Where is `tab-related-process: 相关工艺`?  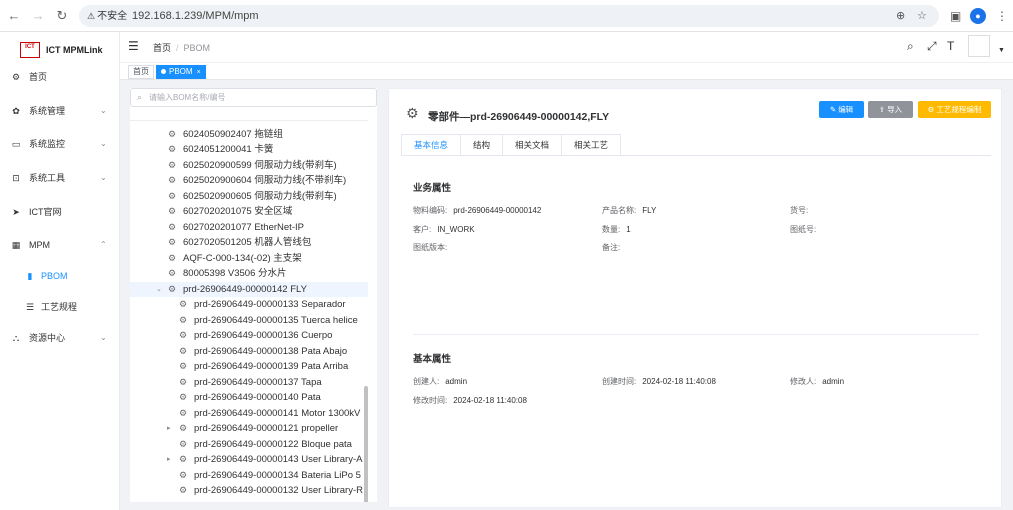
tab-related-process: 相关工艺 is located at coordinates (591, 145).